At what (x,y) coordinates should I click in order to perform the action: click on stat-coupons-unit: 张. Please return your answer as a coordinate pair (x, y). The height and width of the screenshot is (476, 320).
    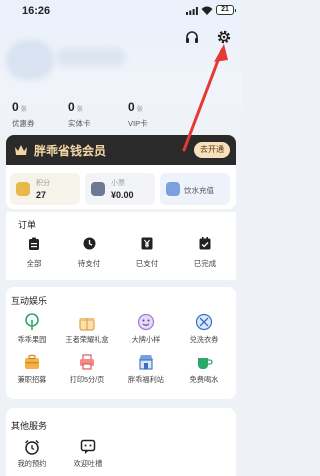
    Looking at the image, I should click on (23, 110).